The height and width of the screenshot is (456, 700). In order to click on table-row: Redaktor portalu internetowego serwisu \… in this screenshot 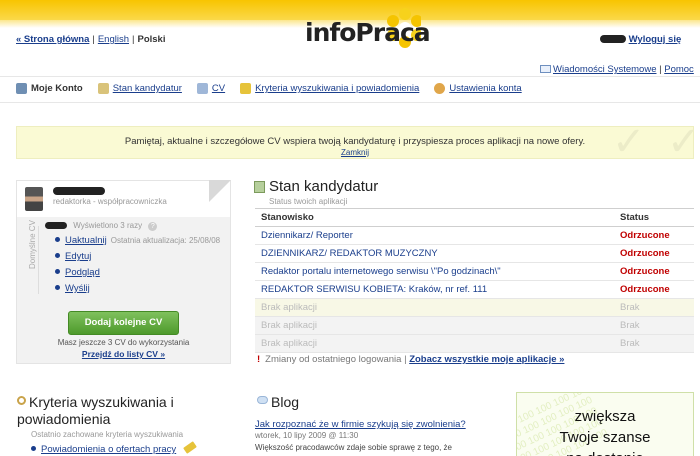, I will do `click(474, 271)`.